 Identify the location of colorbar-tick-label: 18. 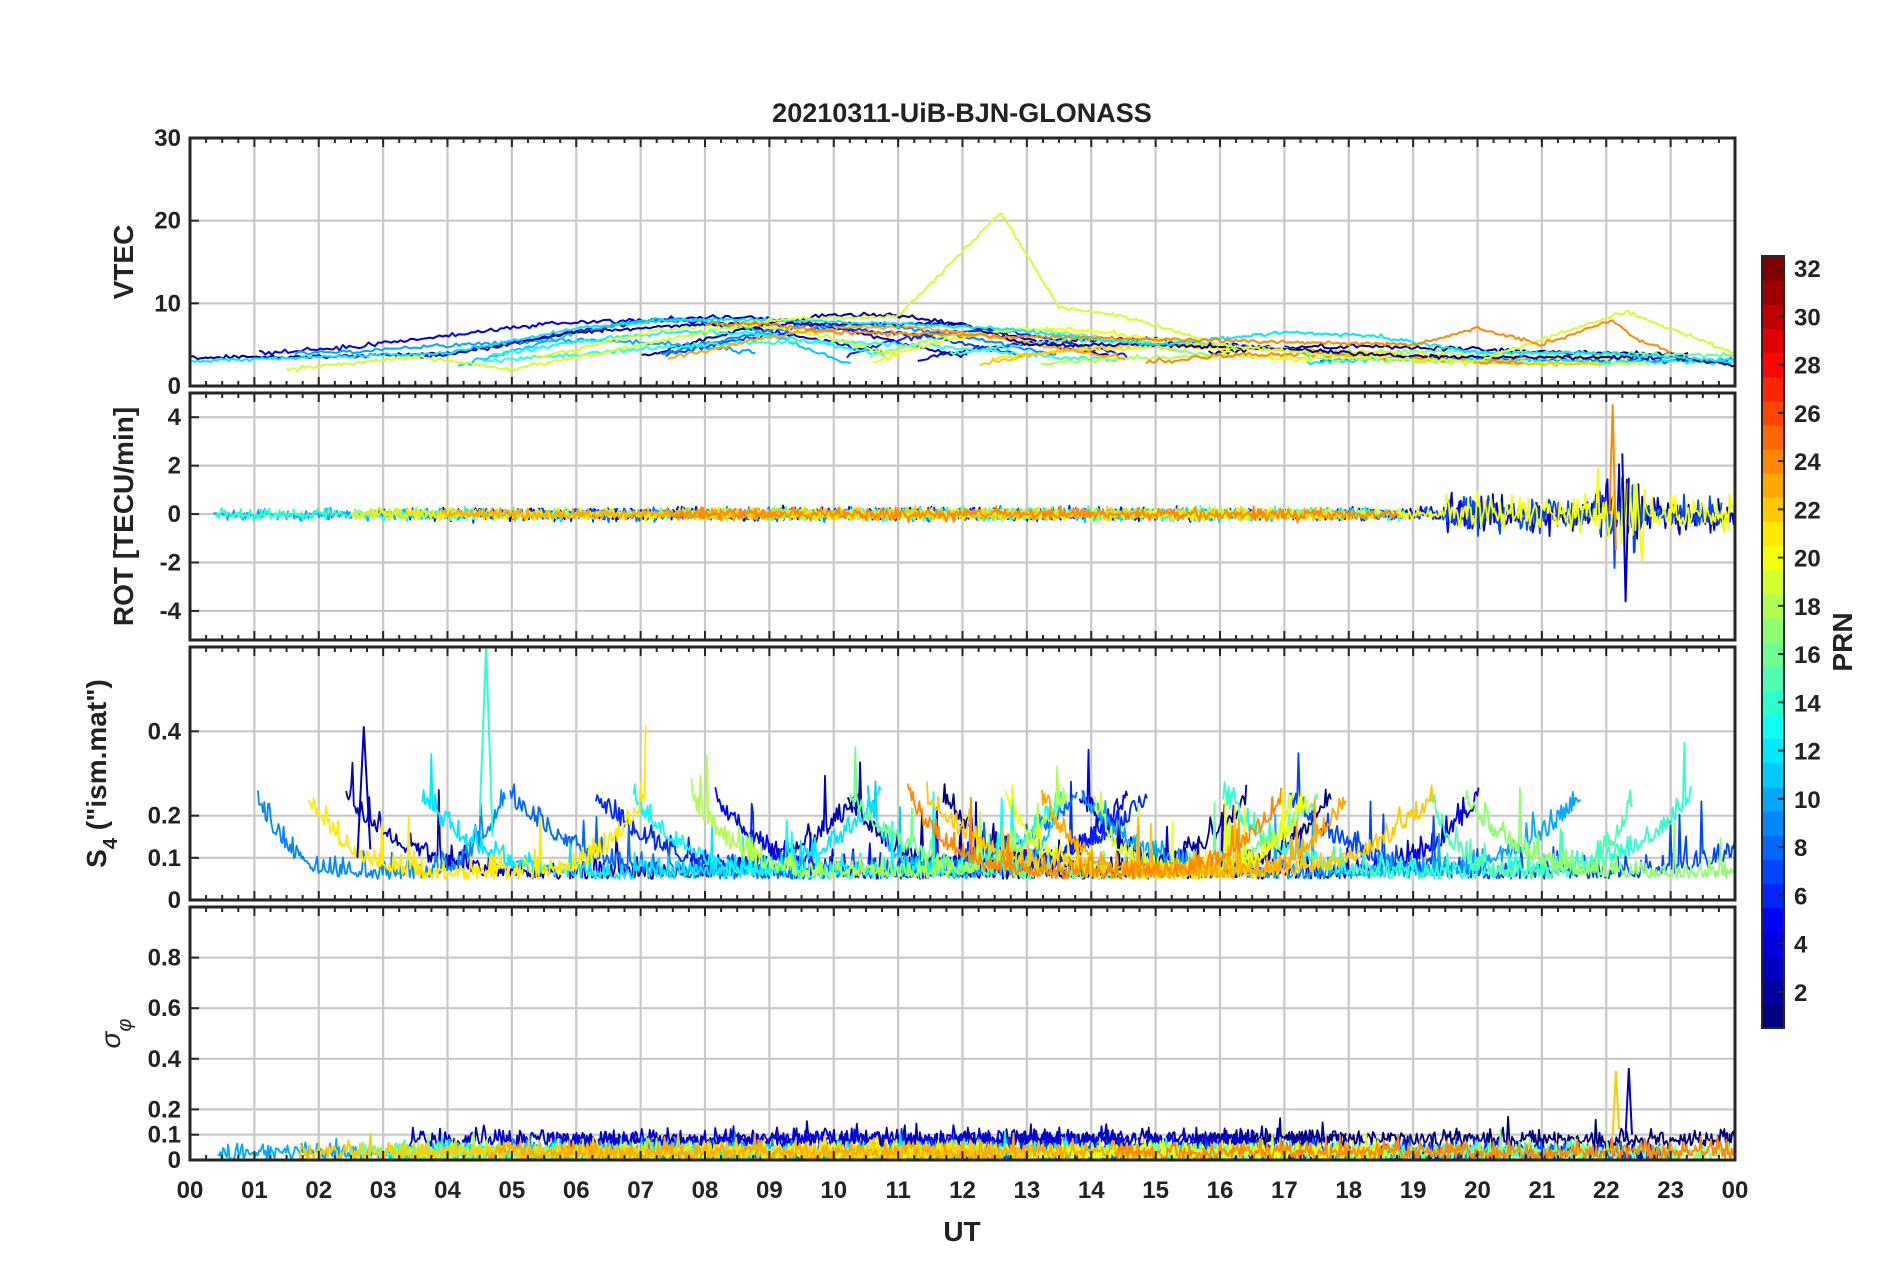
(1807, 607).